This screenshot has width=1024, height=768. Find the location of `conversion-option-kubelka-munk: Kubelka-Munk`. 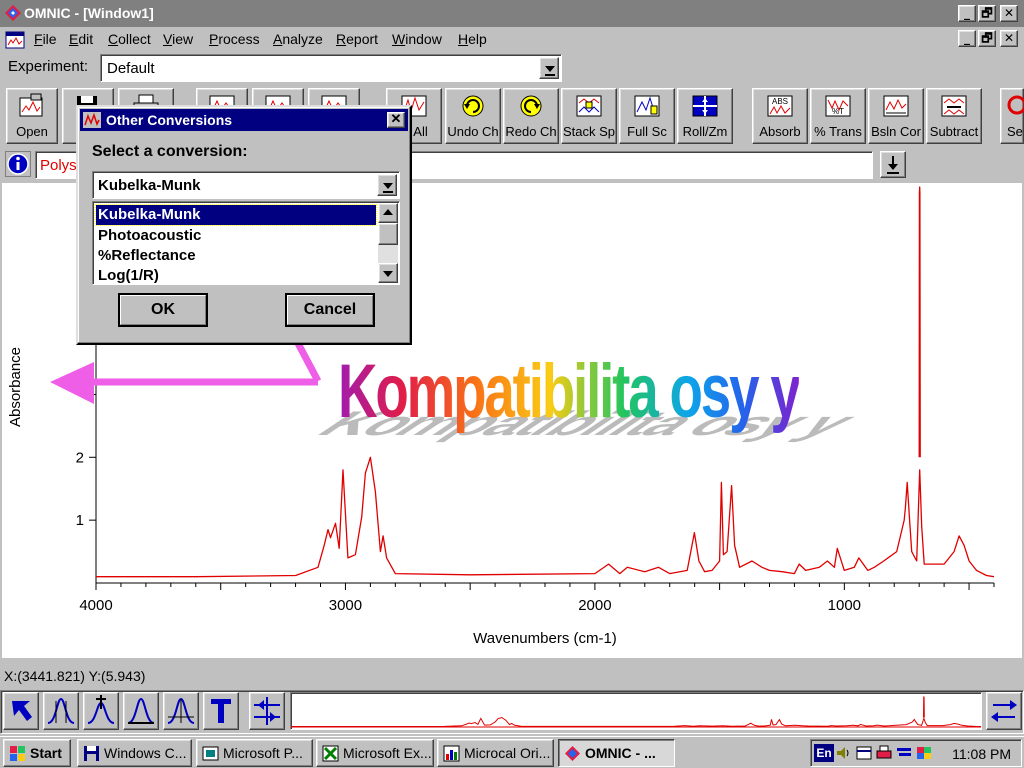

conversion-option-kubelka-munk: Kubelka-Munk is located at coordinates (236, 215).